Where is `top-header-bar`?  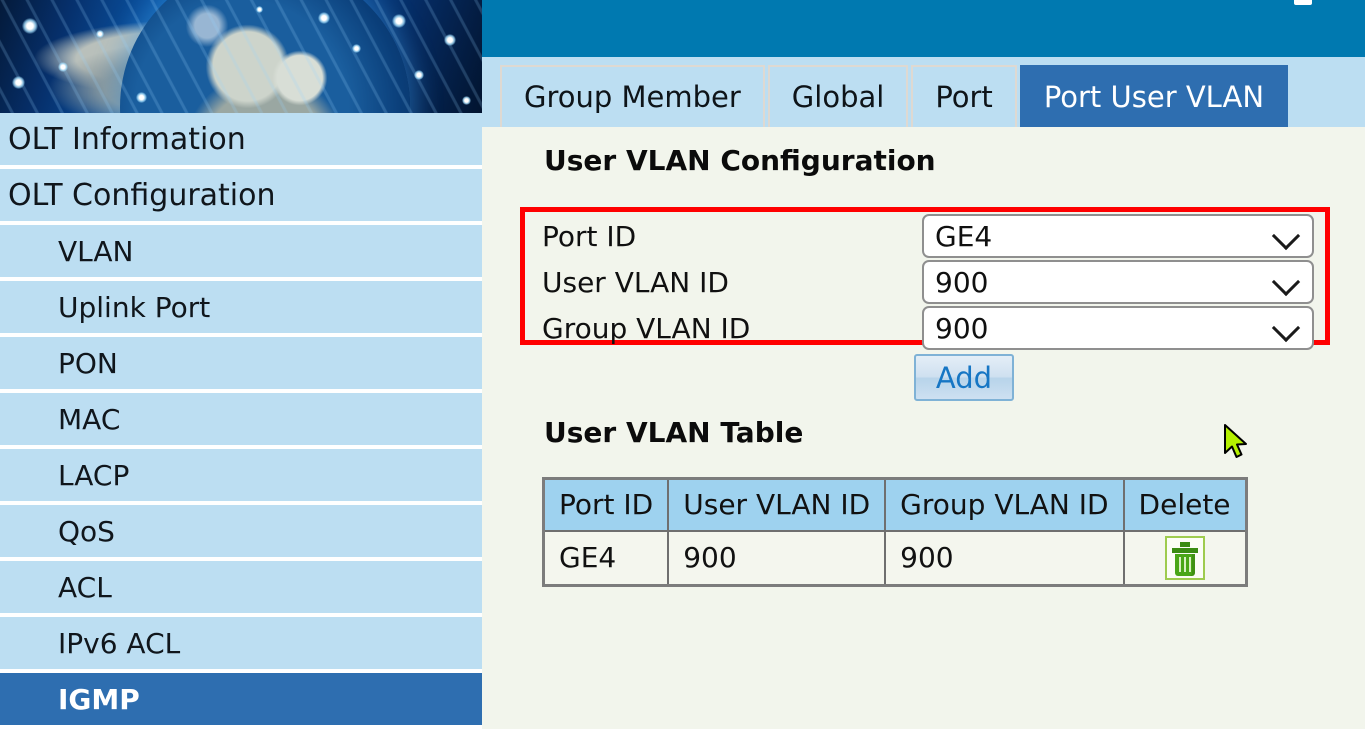
top-header-bar is located at coordinates (923, 28).